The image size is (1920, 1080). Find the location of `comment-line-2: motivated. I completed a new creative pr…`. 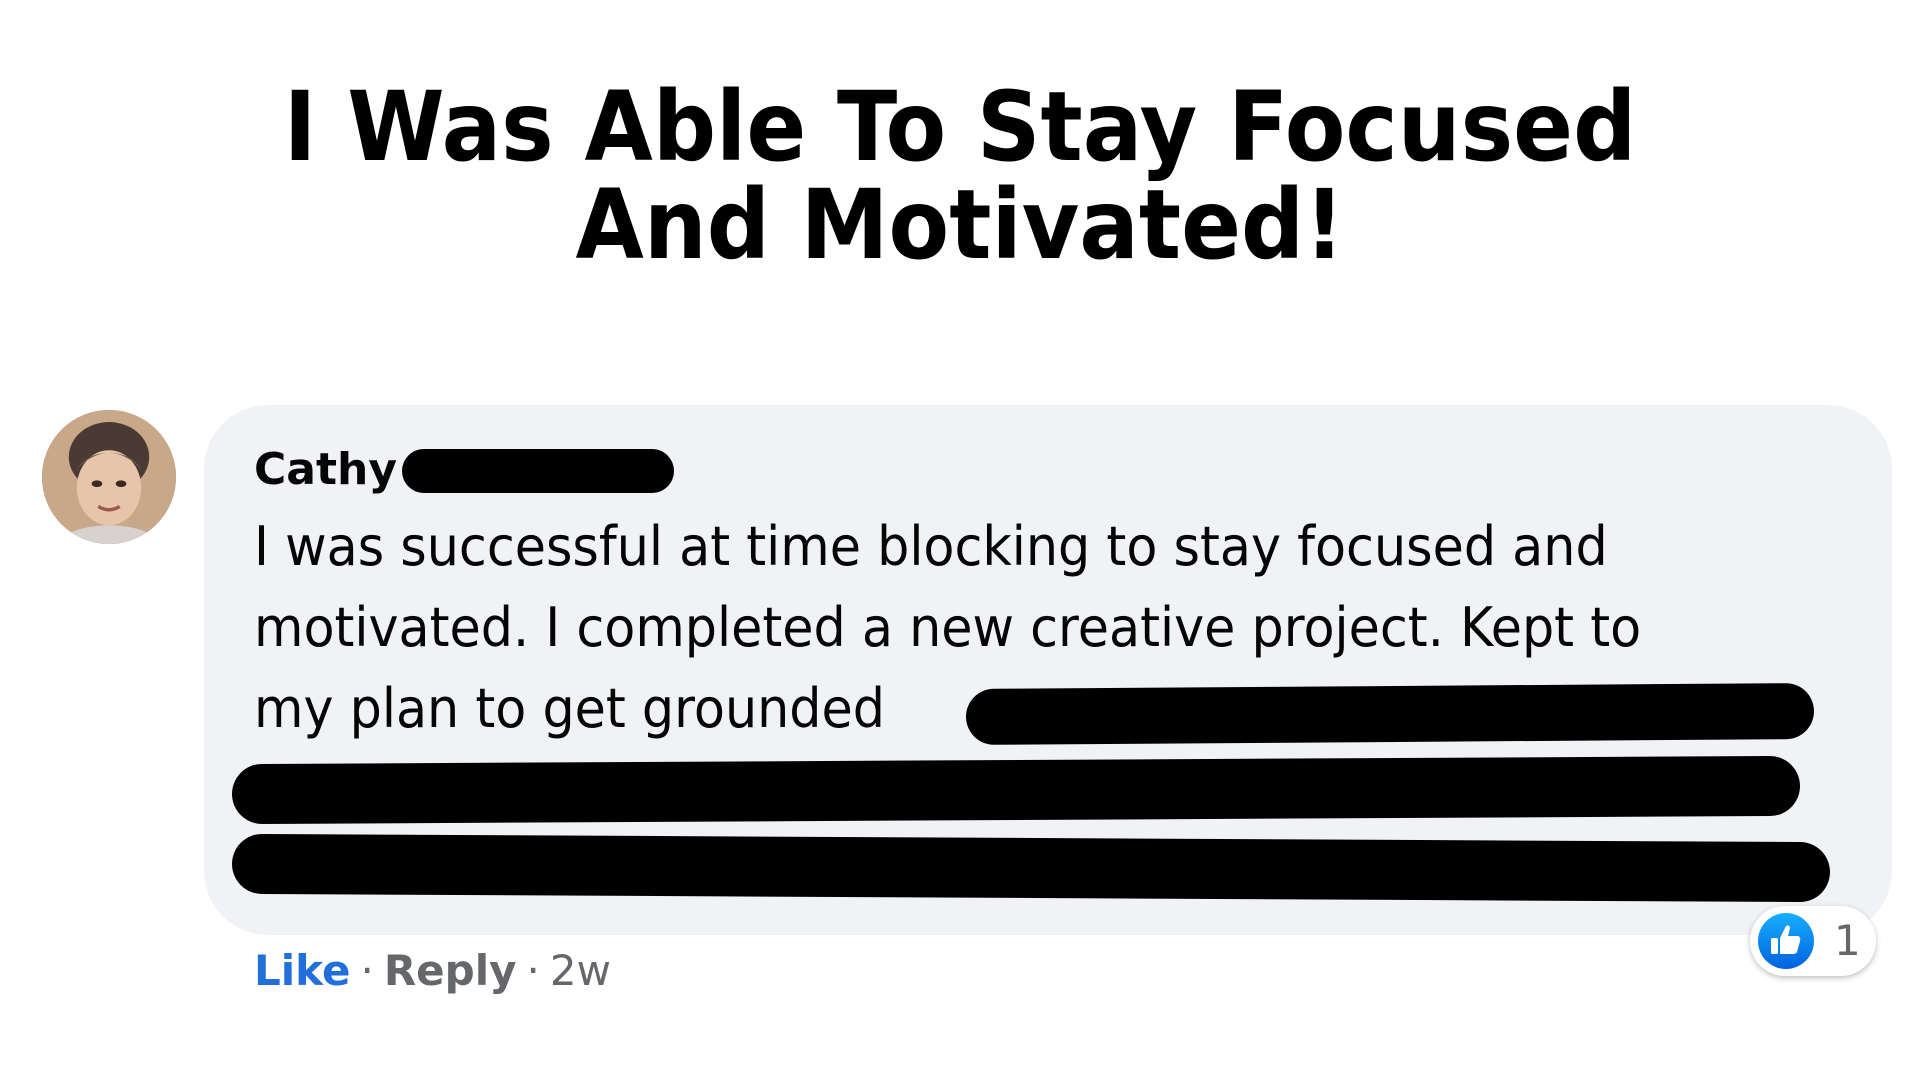

comment-line-2: motivated. I completed a new creative pr… is located at coordinates (948, 627).